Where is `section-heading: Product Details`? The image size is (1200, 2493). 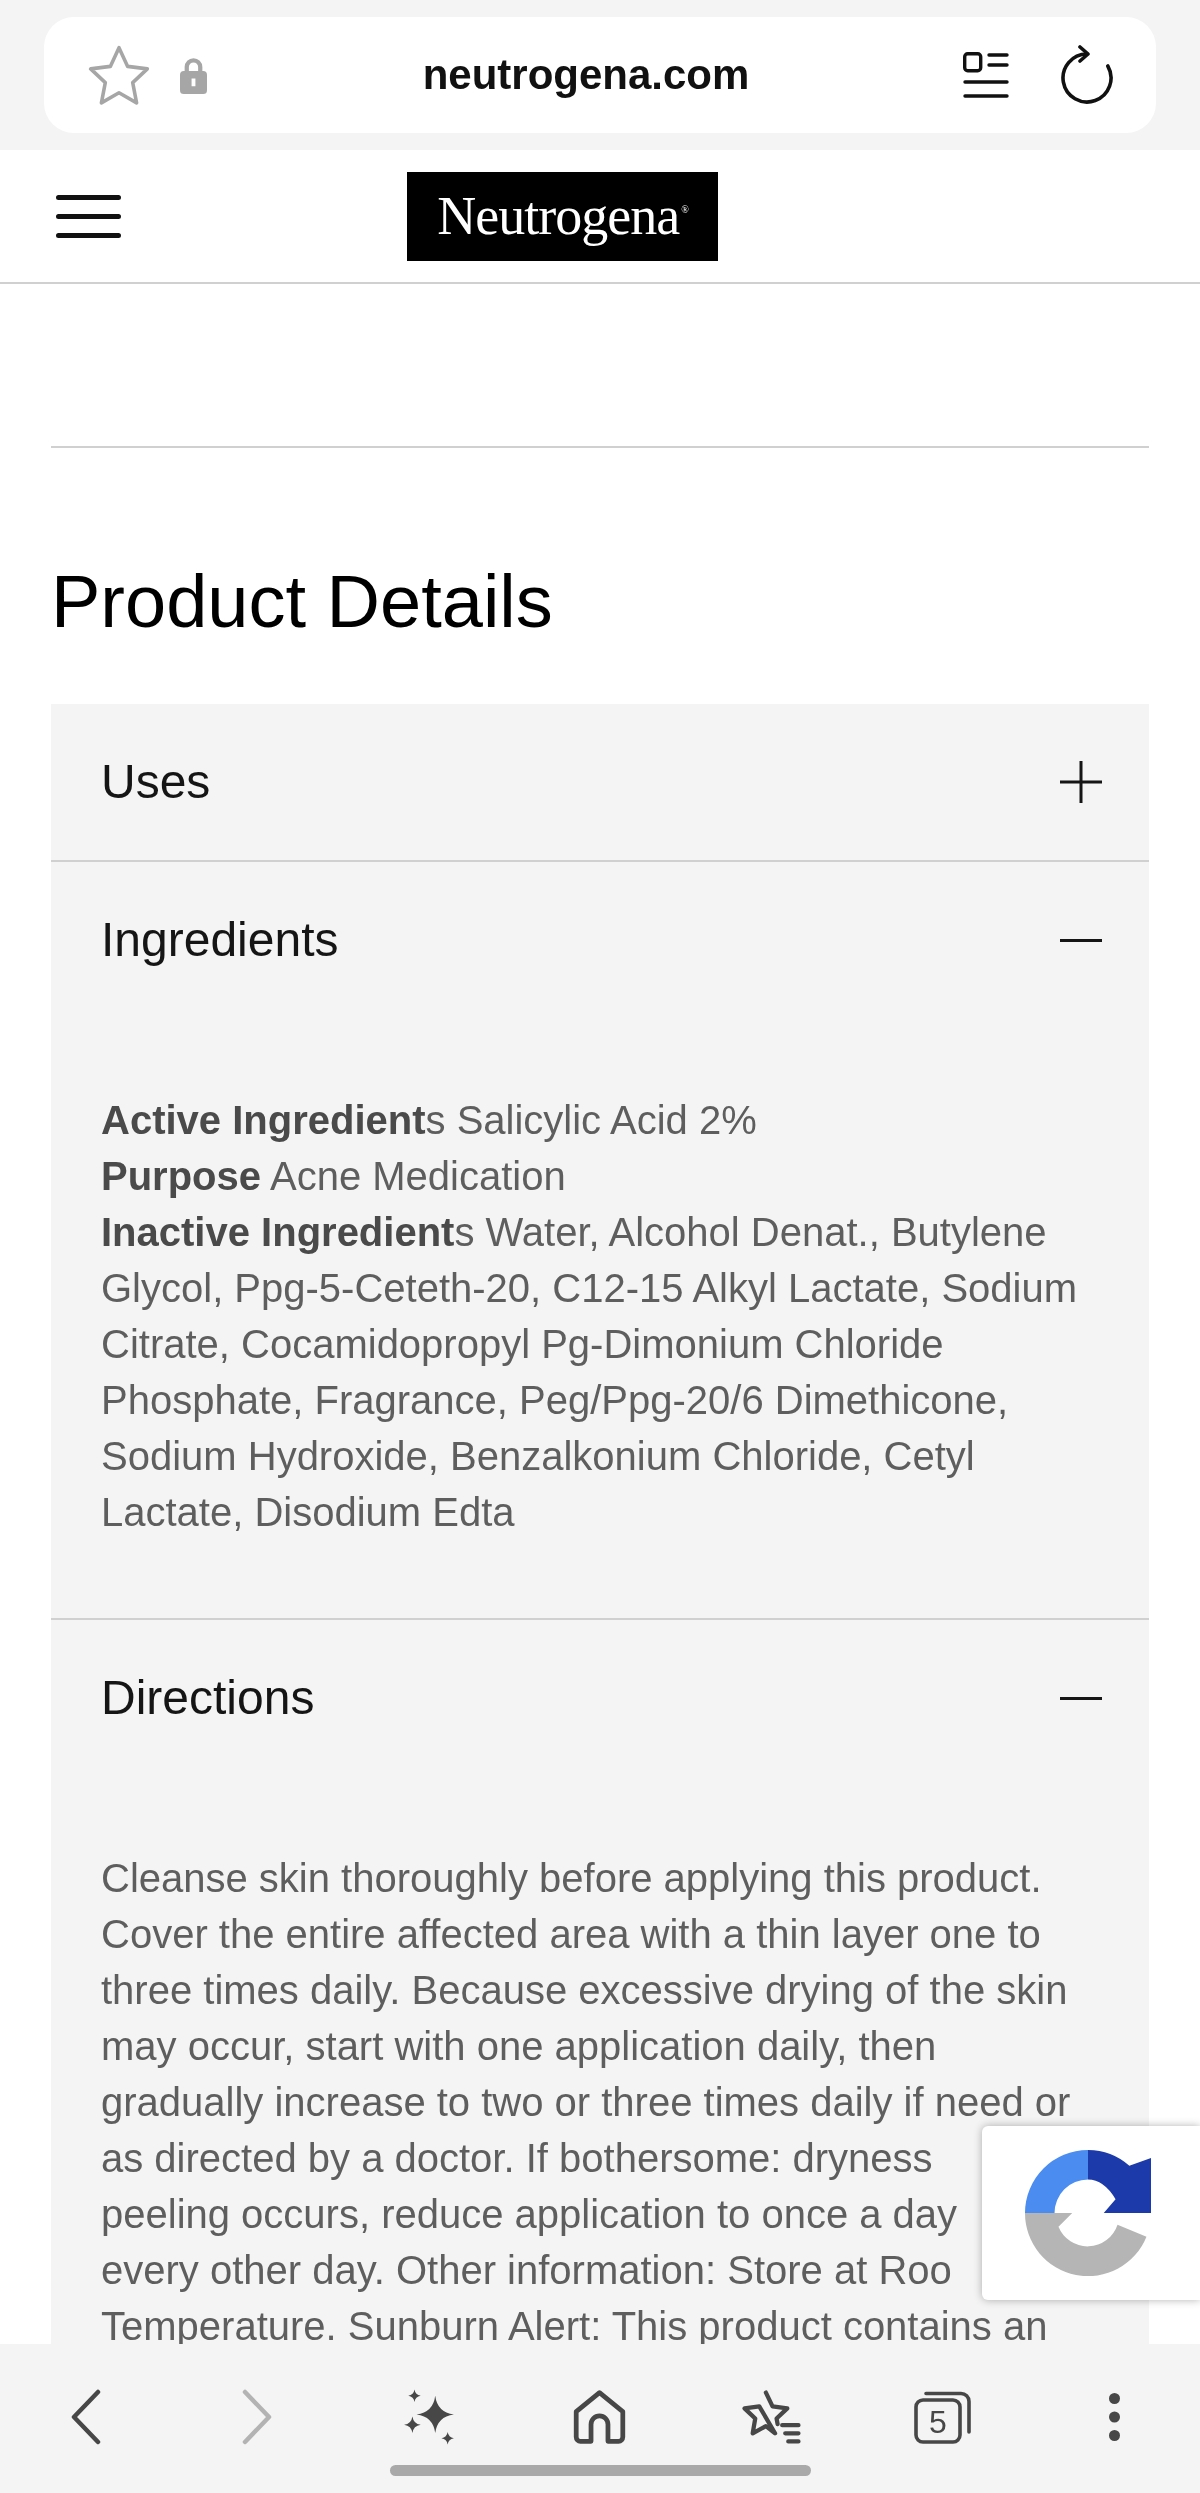 section-heading: Product Details is located at coordinates (302, 602).